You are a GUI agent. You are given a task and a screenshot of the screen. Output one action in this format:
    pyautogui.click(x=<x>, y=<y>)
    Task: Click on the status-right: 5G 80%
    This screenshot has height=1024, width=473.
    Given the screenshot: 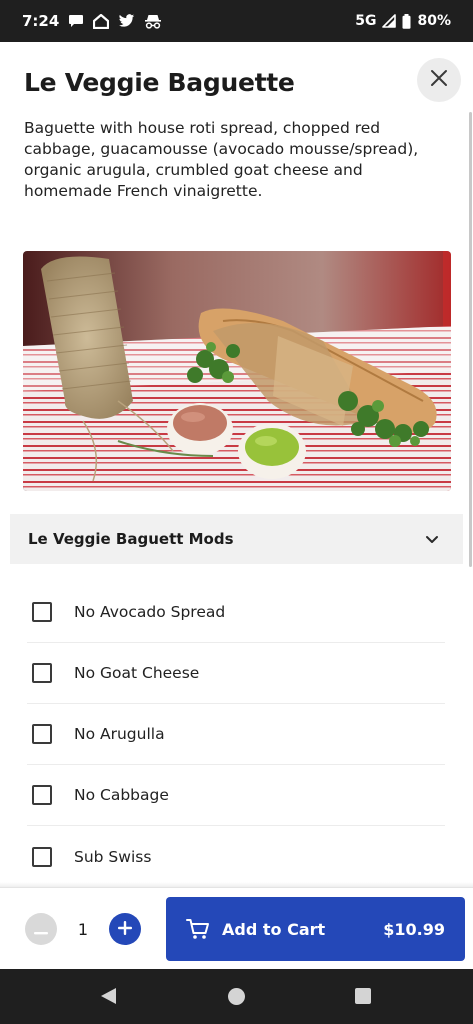 What is the action you would take?
    pyautogui.click(x=403, y=21)
    